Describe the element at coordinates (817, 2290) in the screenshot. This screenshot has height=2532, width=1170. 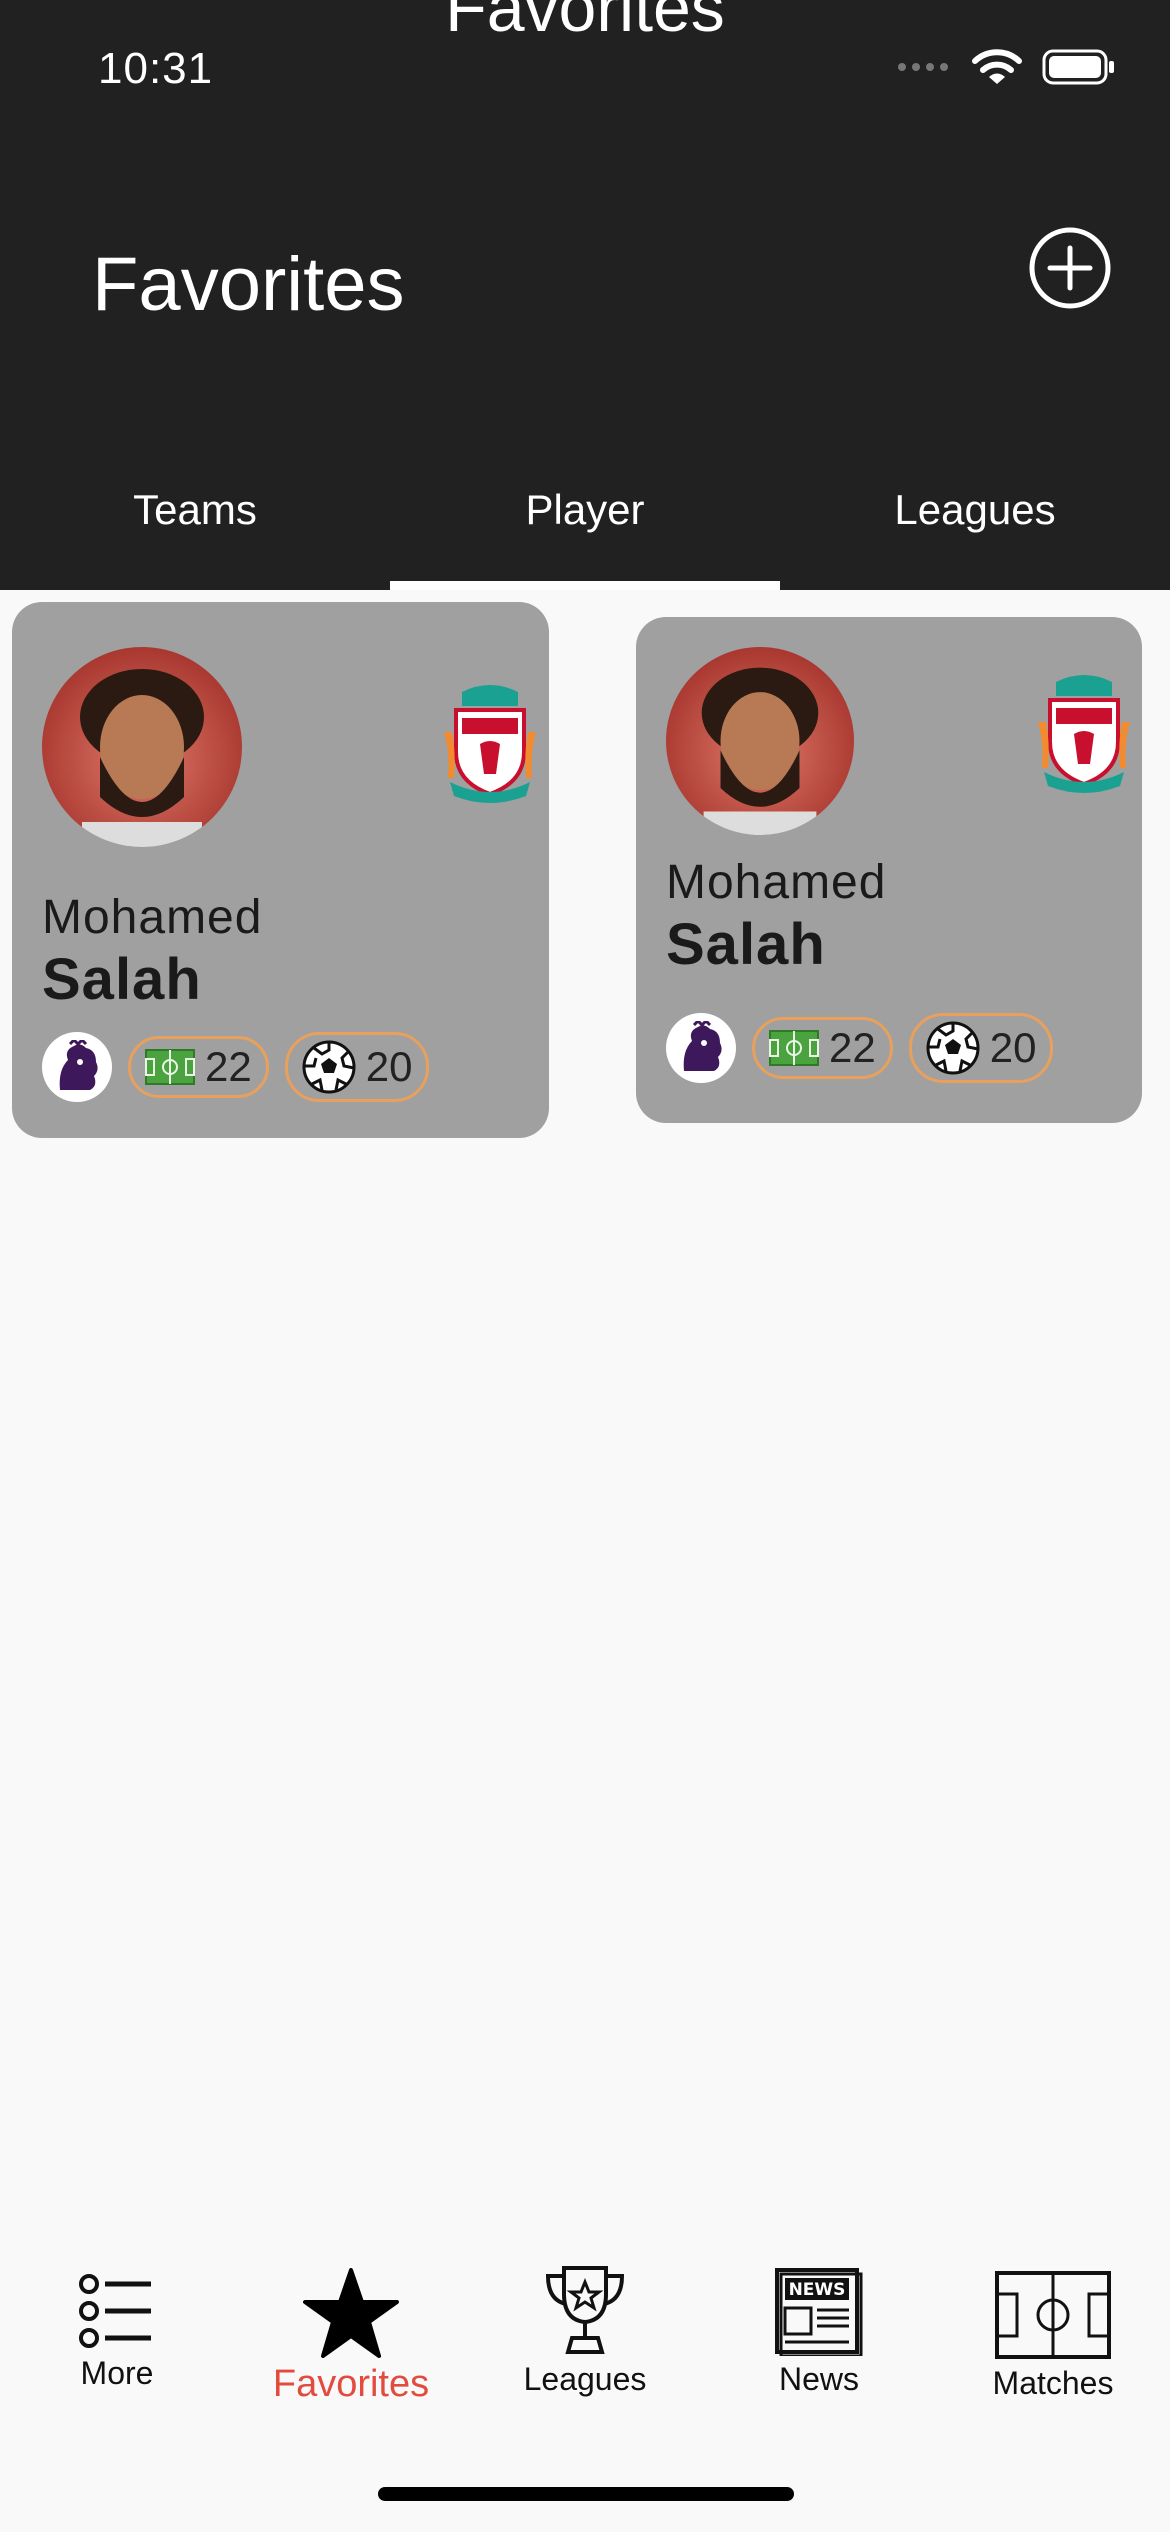
I see `svg-text: NEWS` at that location.